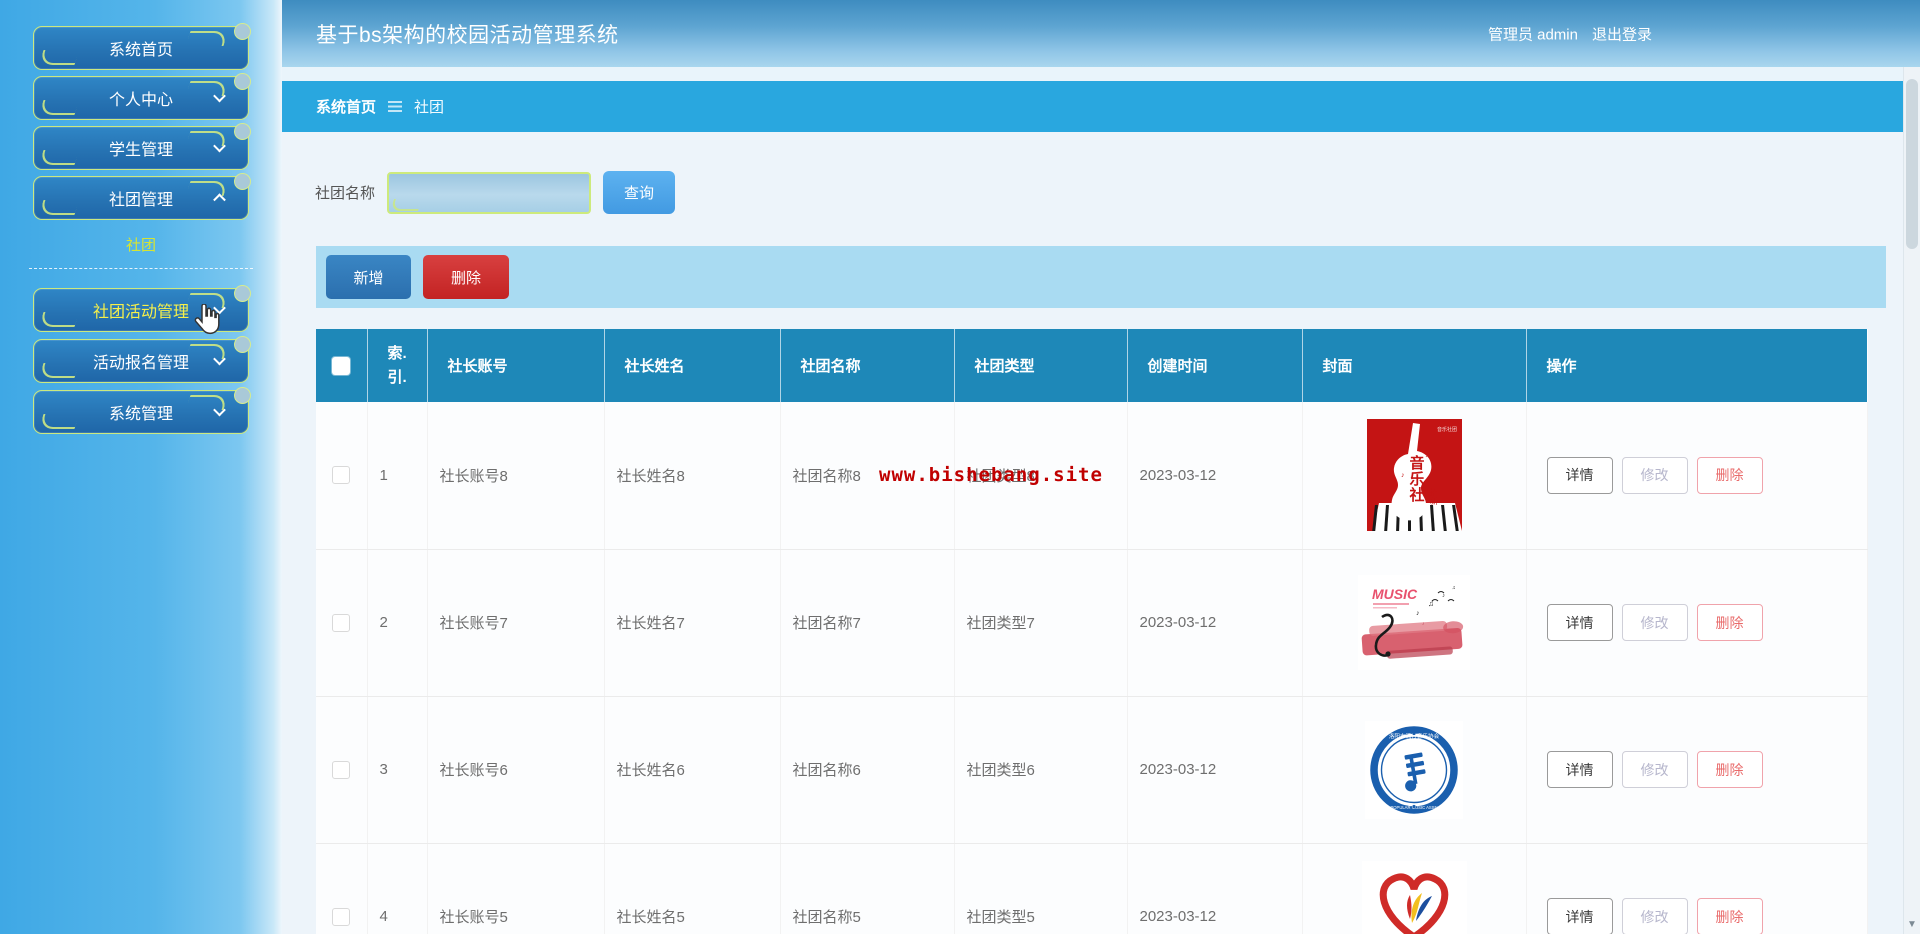 The image size is (1920, 934). I want to click on cover-image-music-watercolor-splash: MUSIC ♪ ♫ ♪ ♫ ♪, so click(1414, 622).